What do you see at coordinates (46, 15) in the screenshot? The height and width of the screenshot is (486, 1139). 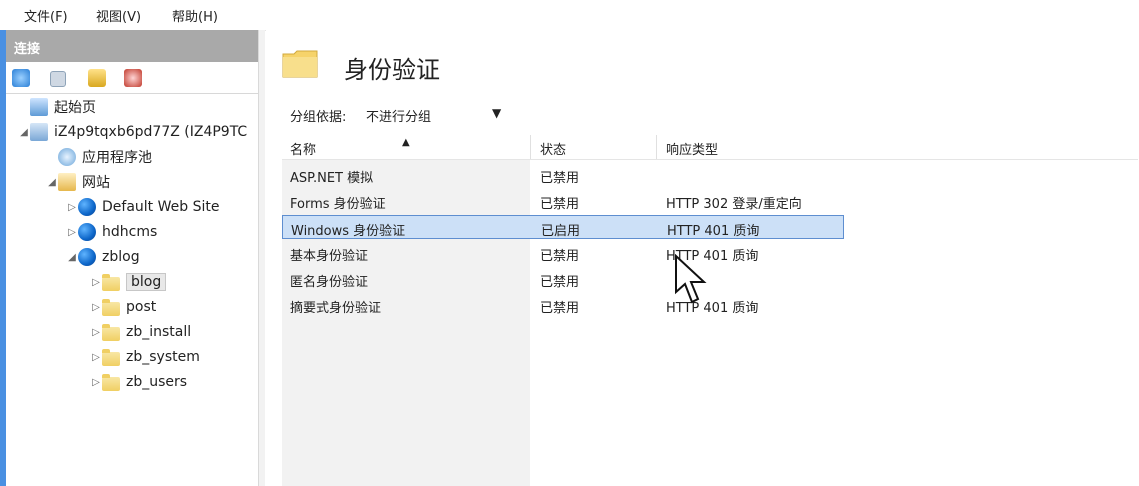 I see `menu-file: 文件(F)` at bounding box center [46, 15].